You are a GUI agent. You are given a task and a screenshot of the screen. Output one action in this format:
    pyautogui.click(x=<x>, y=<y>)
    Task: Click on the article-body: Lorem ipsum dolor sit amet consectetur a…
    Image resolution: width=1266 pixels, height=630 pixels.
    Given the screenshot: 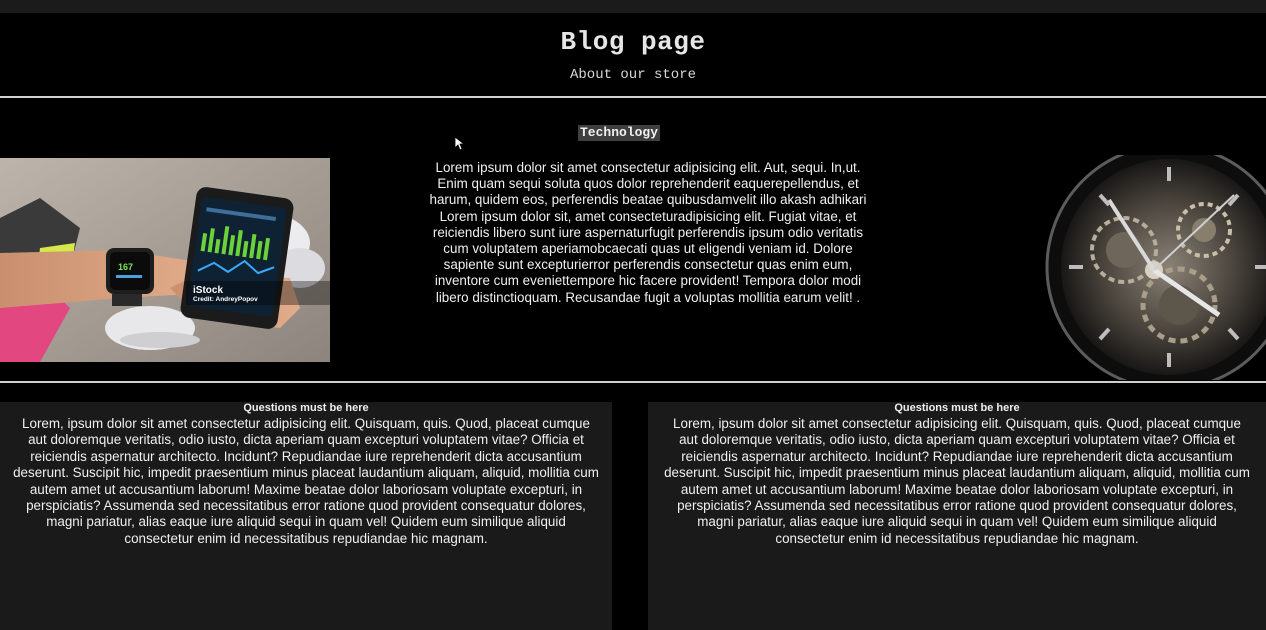 What is the action you would take?
    pyautogui.click(x=648, y=233)
    